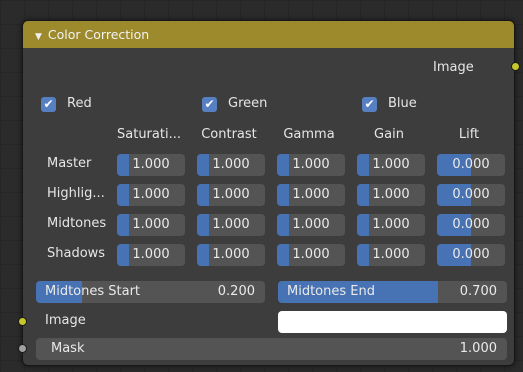  I want to click on midtones-start-field: Midtones Start 0.200, so click(150, 292).